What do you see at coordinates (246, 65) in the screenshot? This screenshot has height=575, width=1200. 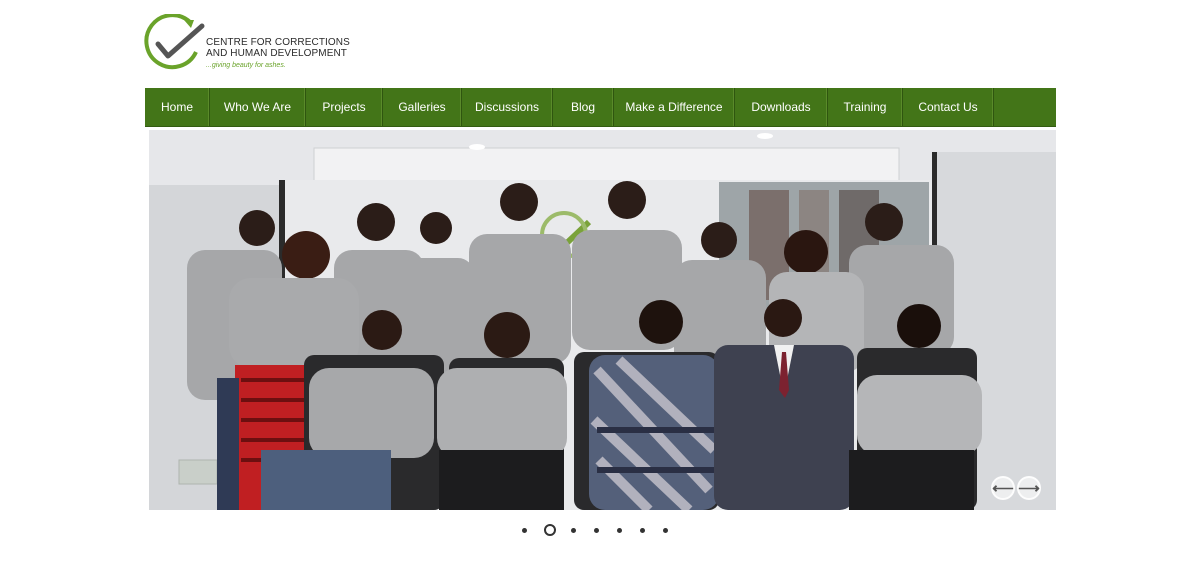 I see `logo-tagline: ...giving beauty for ashes.` at bounding box center [246, 65].